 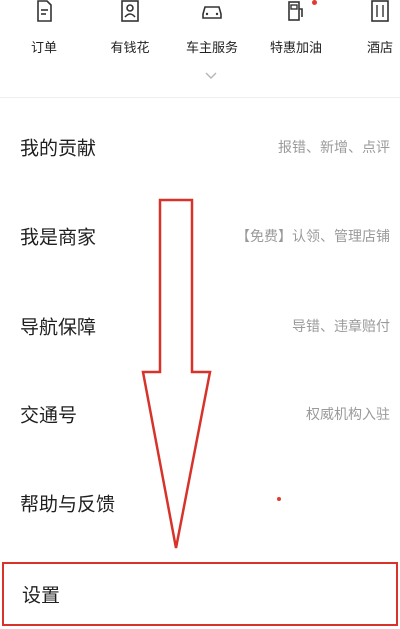 What do you see at coordinates (200, 414) in the screenshot?
I see `menu-item-traffic-account: 交通号 权威机构入驻` at bounding box center [200, 414].